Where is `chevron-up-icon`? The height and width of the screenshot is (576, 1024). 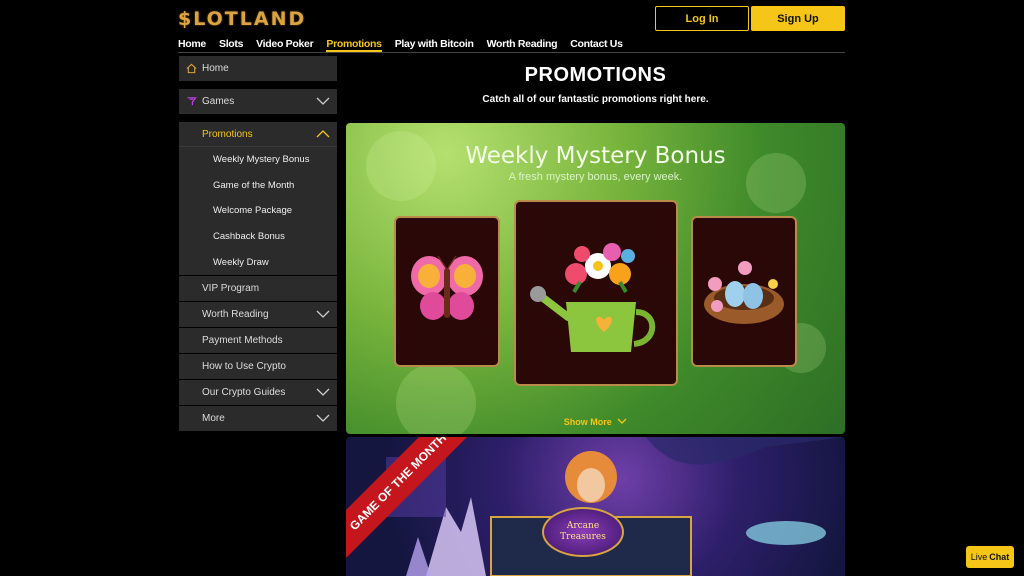
chevron-up-icon is located at coordinates (323, 134).